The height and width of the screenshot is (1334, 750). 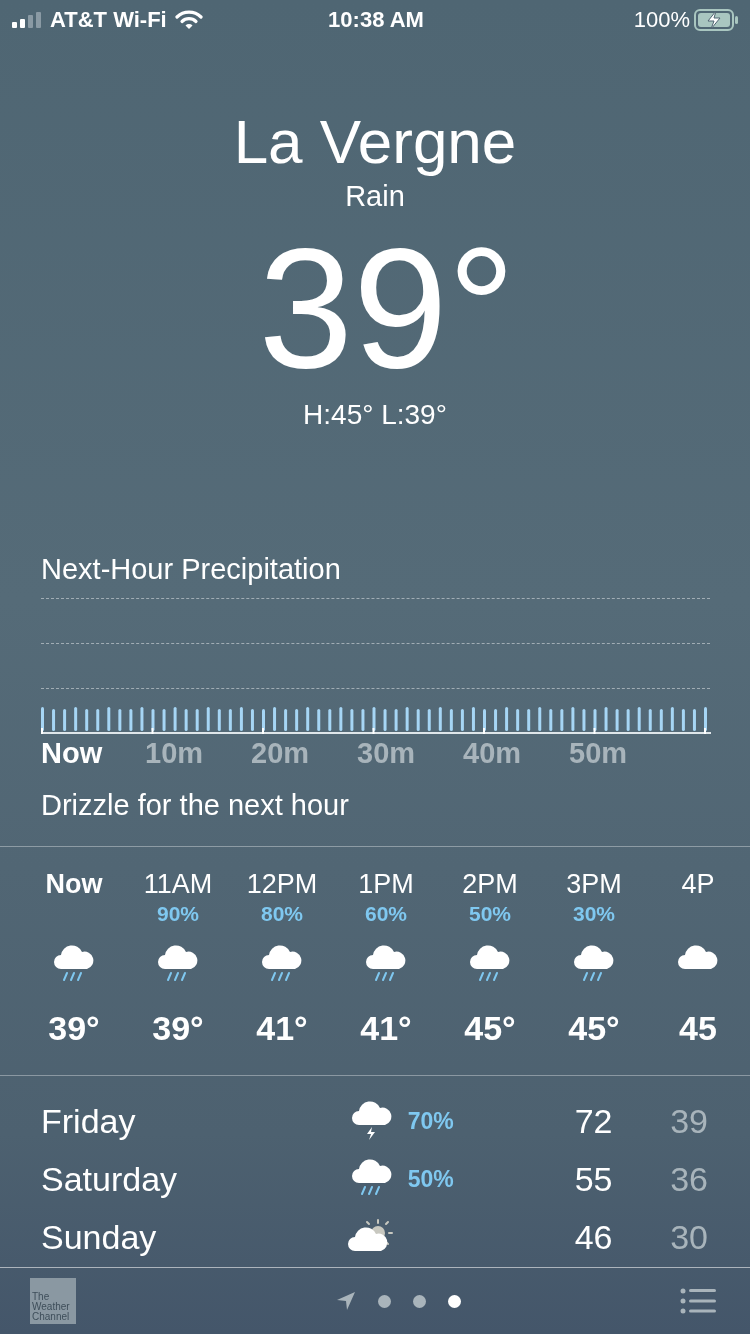 I want to click on current-temperature: 39°, so click(x=386, y=308).